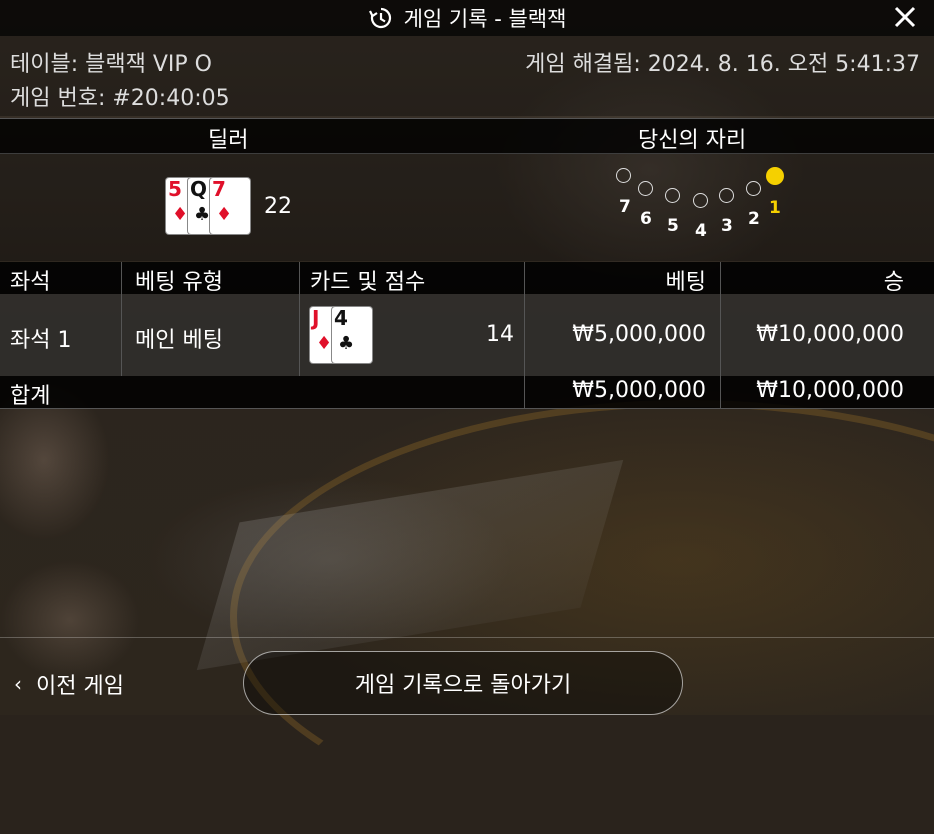 This screenshot has width=934, height=834. Describe the element at coordinates (467, 278) in the screenshot. I see `bets-table-header: 좌석 베팅 유형 카드 및 점수 베팅 승` at that location.